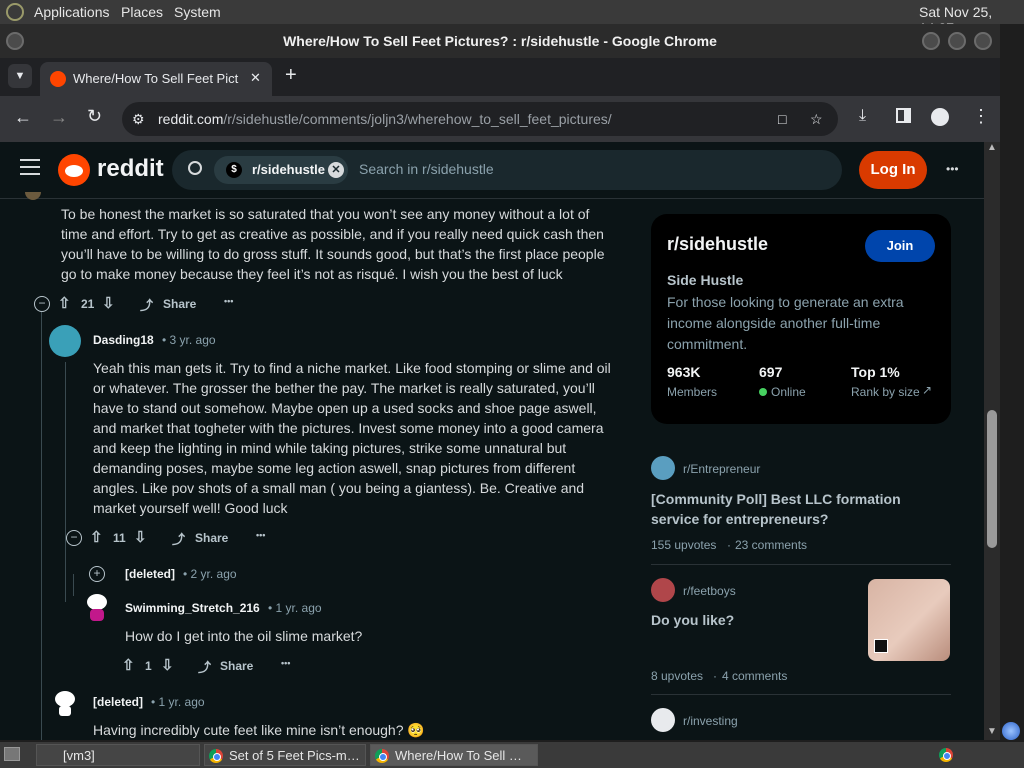 This screenshot has width=1024, height=768. I want to click on forward-arrow-icon: →, so click(59, 117).